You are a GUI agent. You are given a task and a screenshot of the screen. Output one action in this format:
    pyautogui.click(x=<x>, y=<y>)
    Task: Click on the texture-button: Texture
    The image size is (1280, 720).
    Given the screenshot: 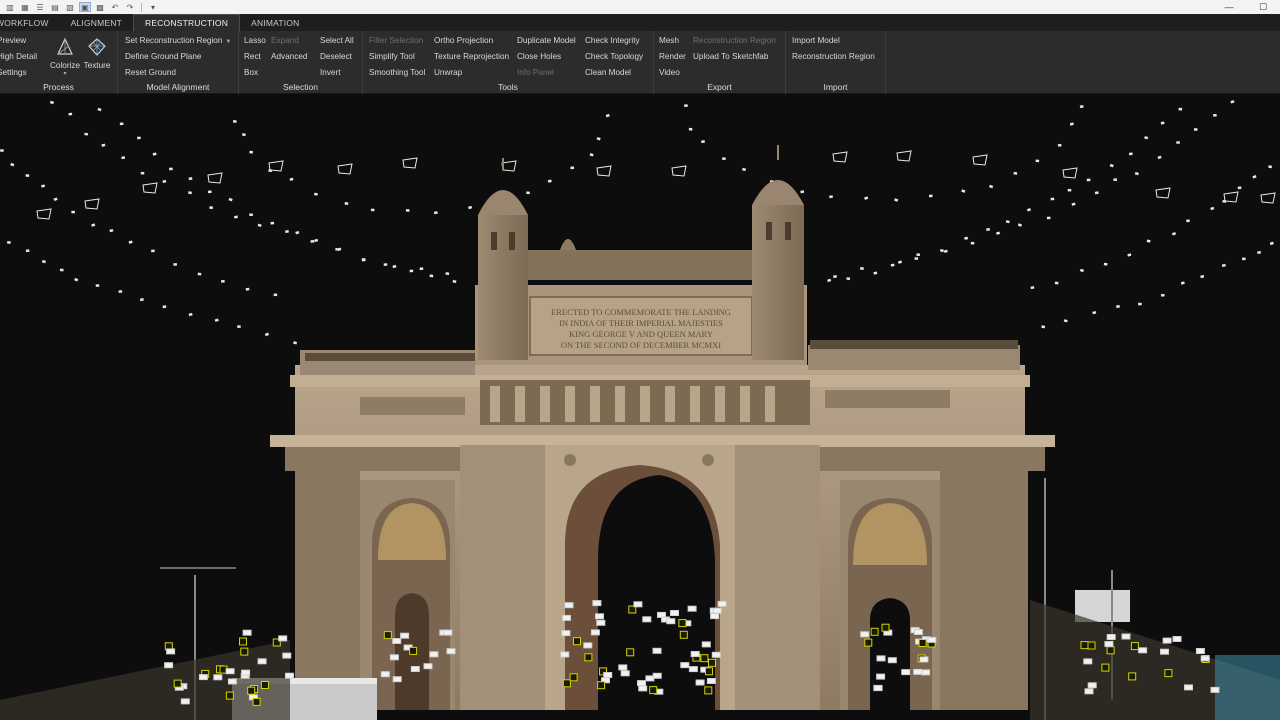 What is the action you would take?
    pyautogui.click(x=97, y=53)
    